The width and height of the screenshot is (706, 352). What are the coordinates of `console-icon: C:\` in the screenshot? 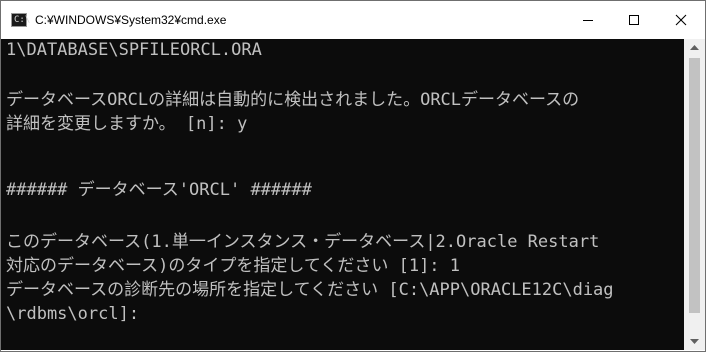 It's located at (21, 20).